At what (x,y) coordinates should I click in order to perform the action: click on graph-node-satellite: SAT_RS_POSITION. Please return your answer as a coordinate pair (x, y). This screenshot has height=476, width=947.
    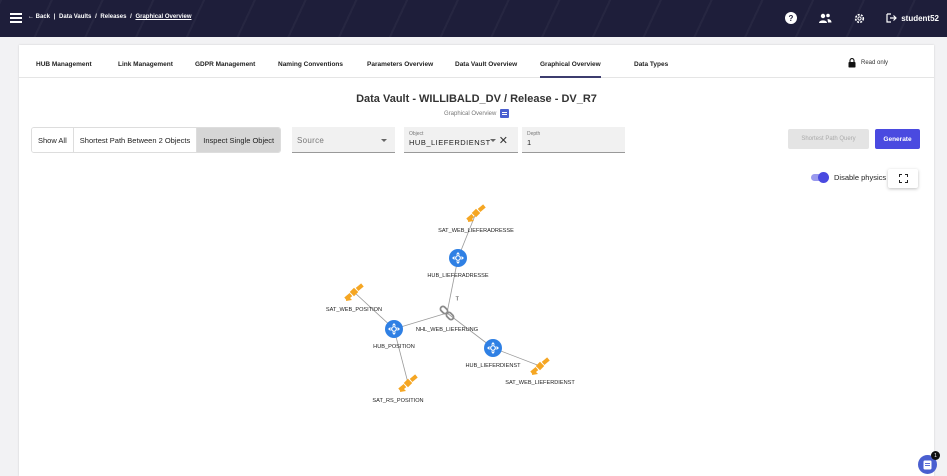
    Looking at the image, I should click on (398, 389).